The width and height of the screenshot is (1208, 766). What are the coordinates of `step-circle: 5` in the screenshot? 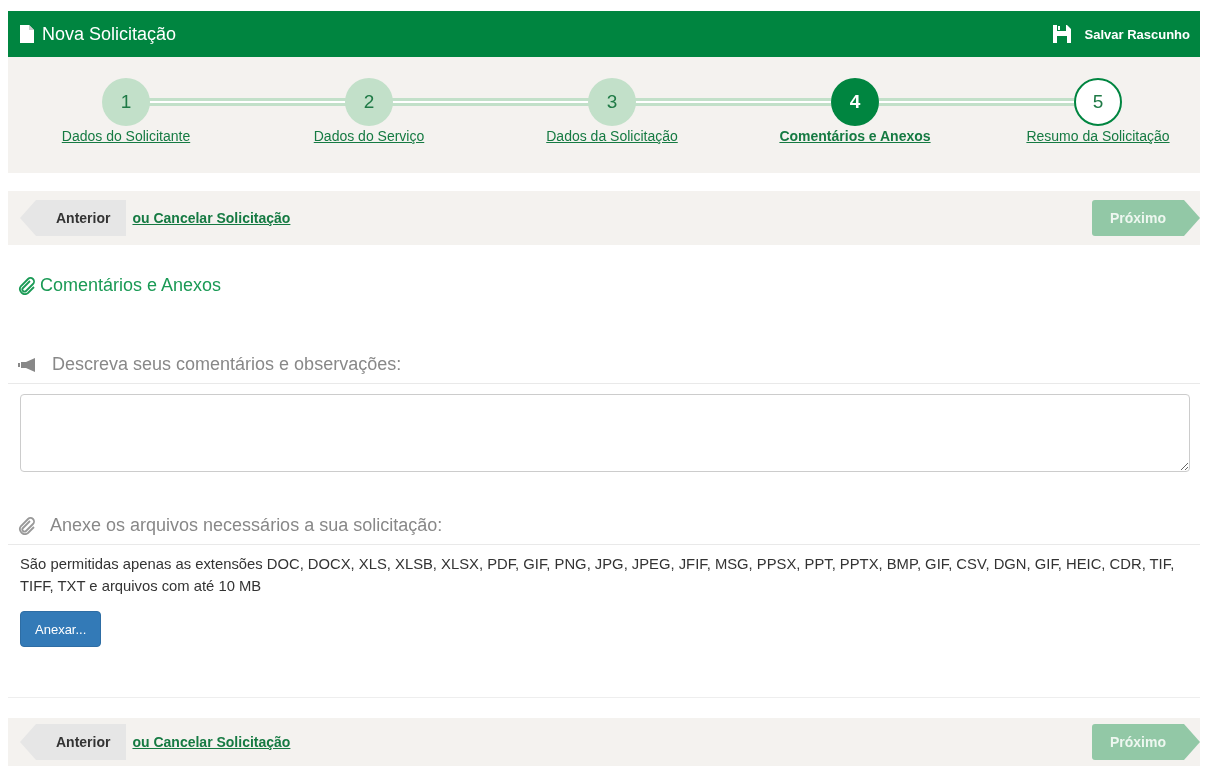 It's located at (1098, 102).